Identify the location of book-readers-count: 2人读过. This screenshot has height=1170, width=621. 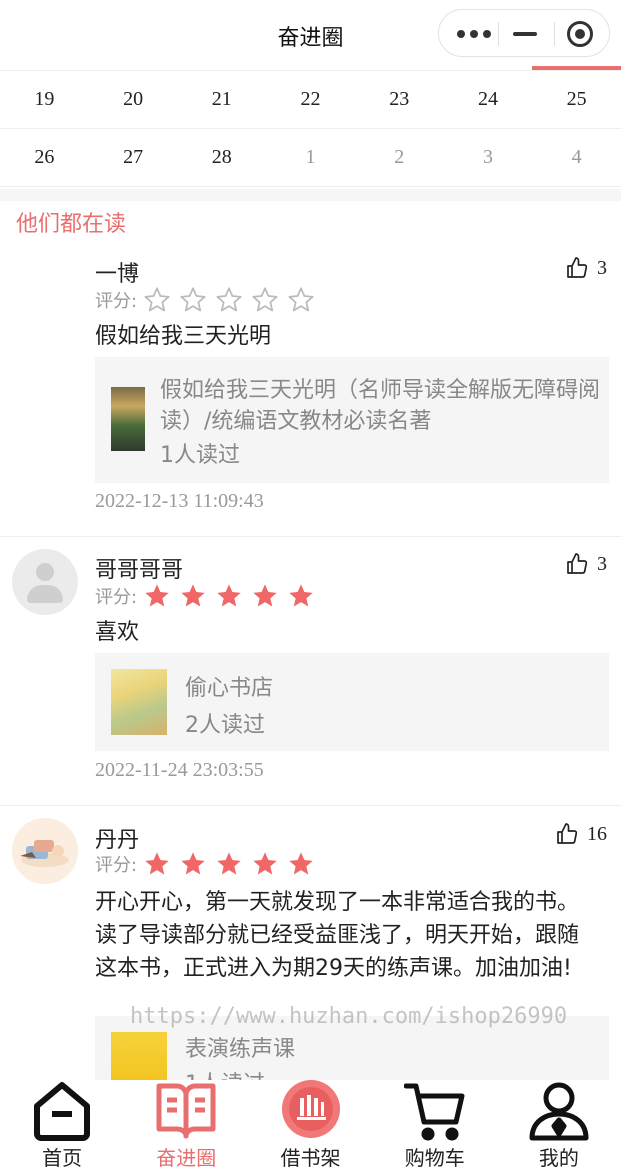
(225, 725).